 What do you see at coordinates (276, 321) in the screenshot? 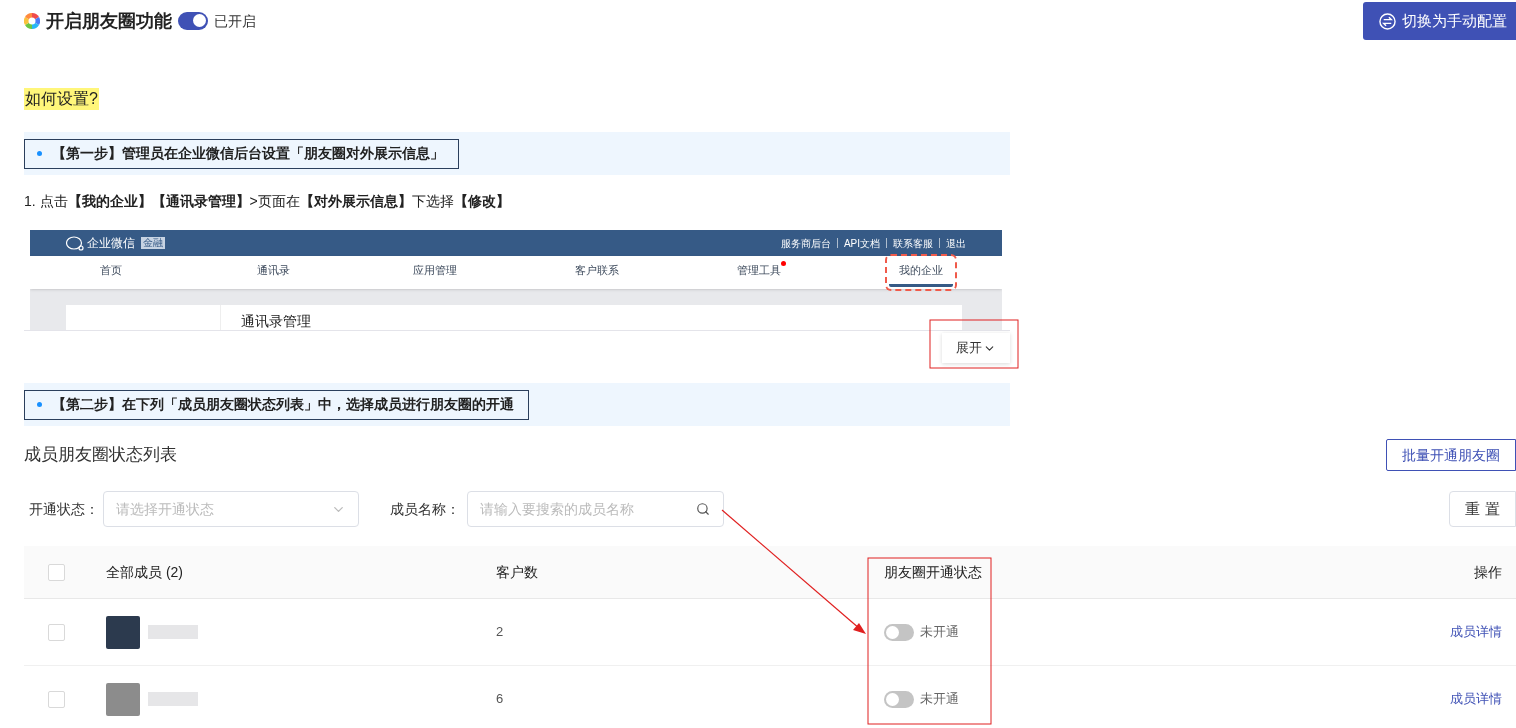
I see `panel-title: 通讯录管理` at bounding box center [276, 321].